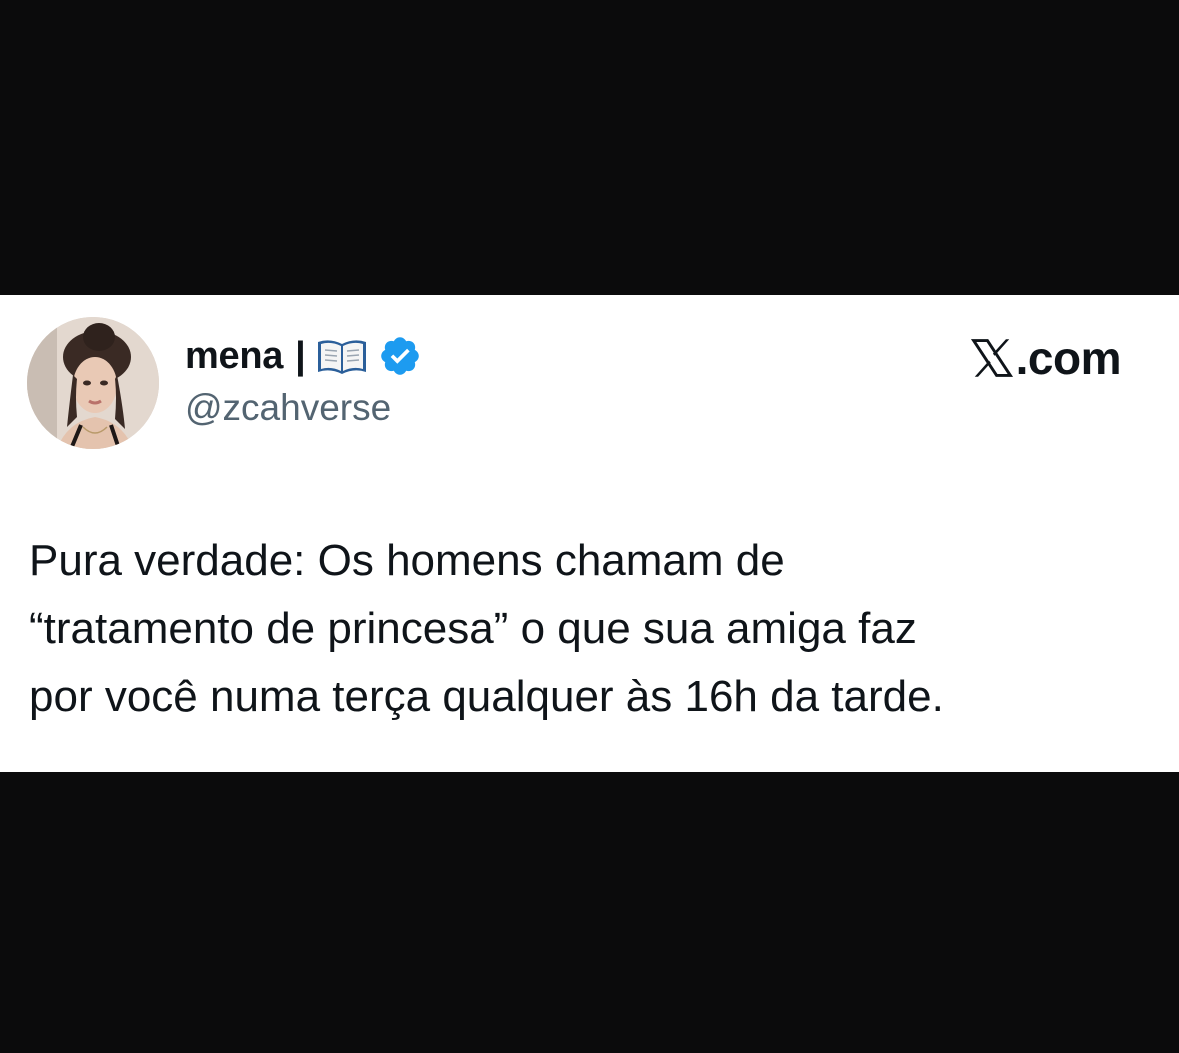 This screenshot has width=1179, height=1053. I want to click on verified-badge-icon, so click(400, 356).